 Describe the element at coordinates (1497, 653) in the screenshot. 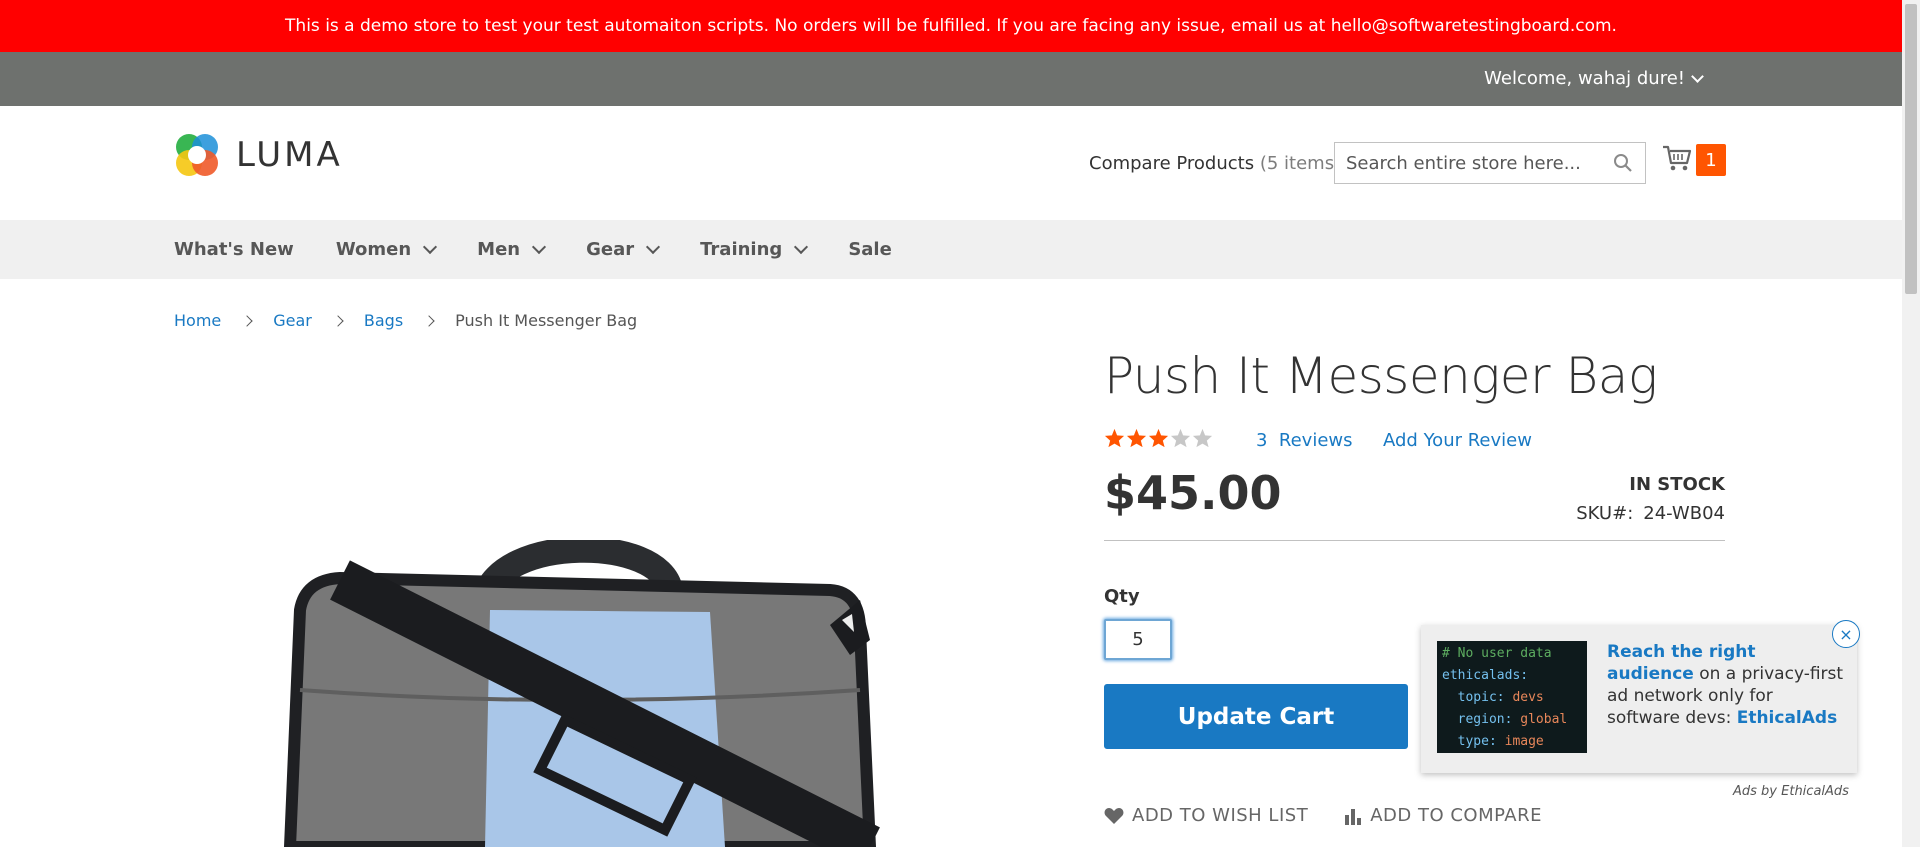

I see `ad-code-comment: # No user data` at that location.